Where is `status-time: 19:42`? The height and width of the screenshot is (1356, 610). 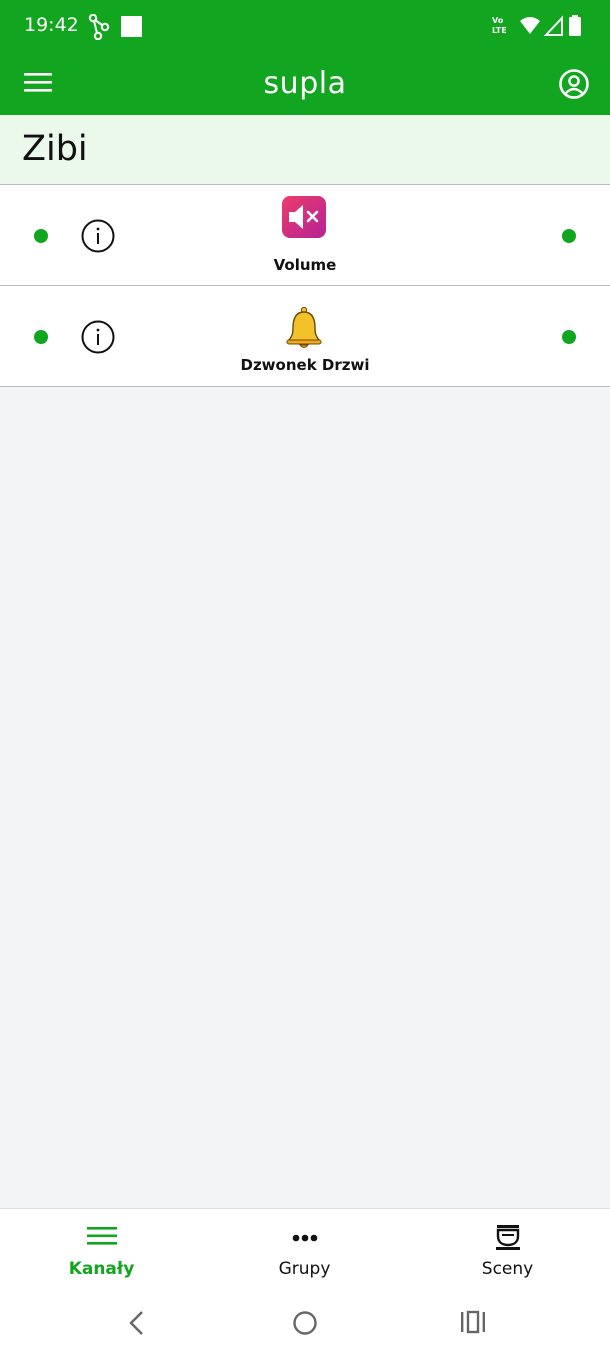
status-time: 19:42 is located at coordinates (51, 25).